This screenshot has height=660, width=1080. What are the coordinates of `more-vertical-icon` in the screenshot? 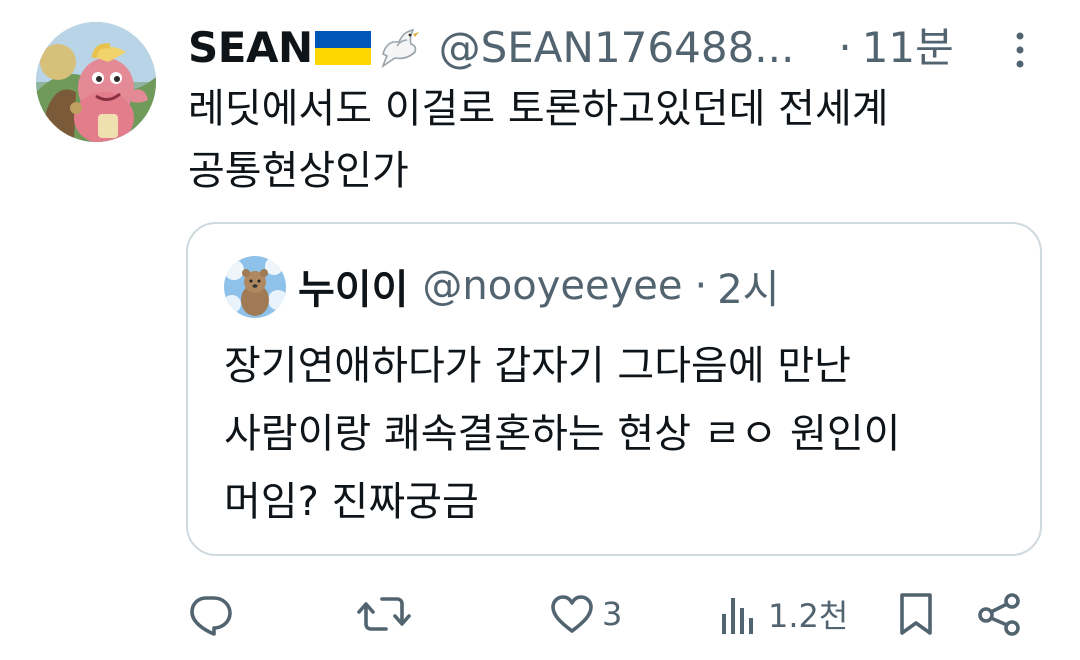 It's located at (1020, 50).